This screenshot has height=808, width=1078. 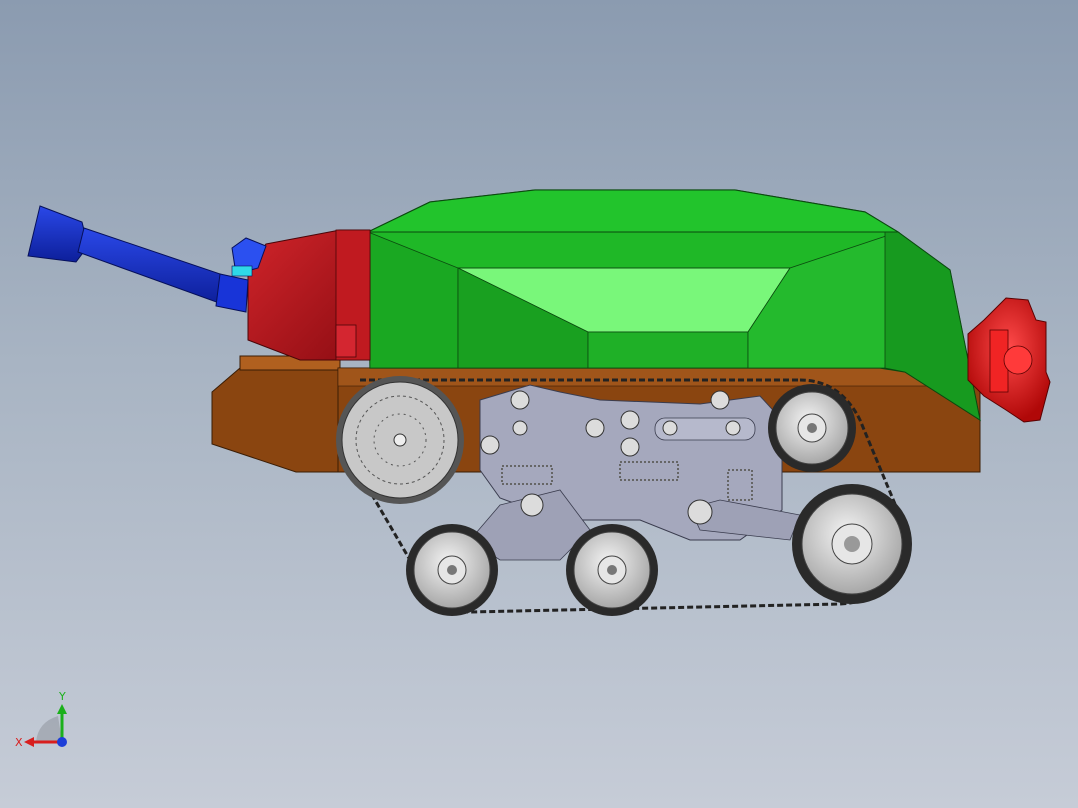 I want to click on road-wheel-middle, so click(x=612, y=570).